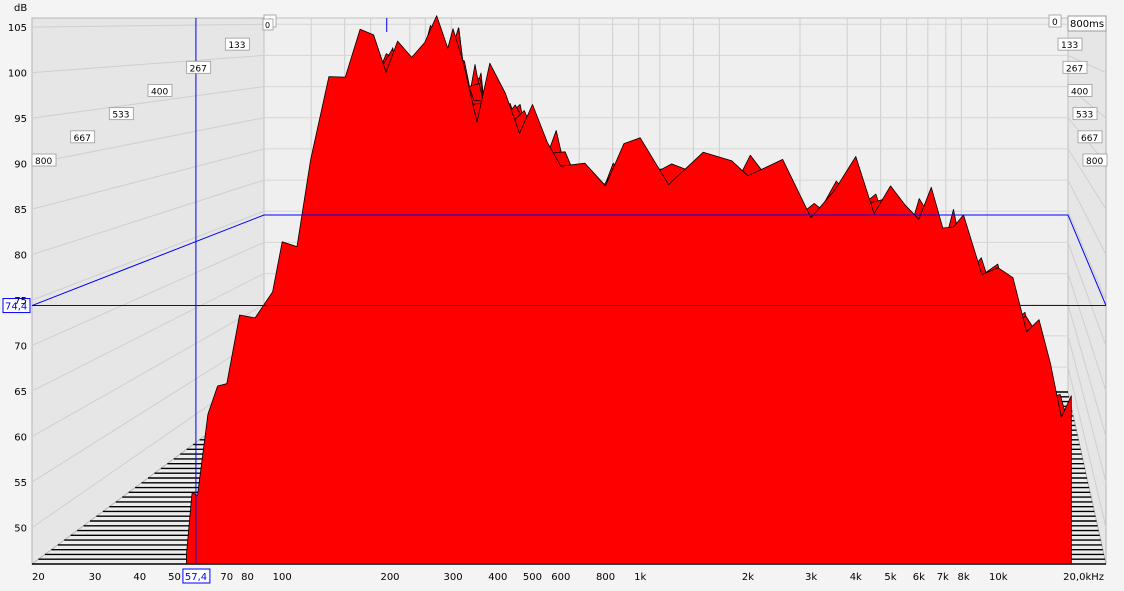 The image size is (1124, 591). I want to click on y-tick-label: 60, so click(20, 438).